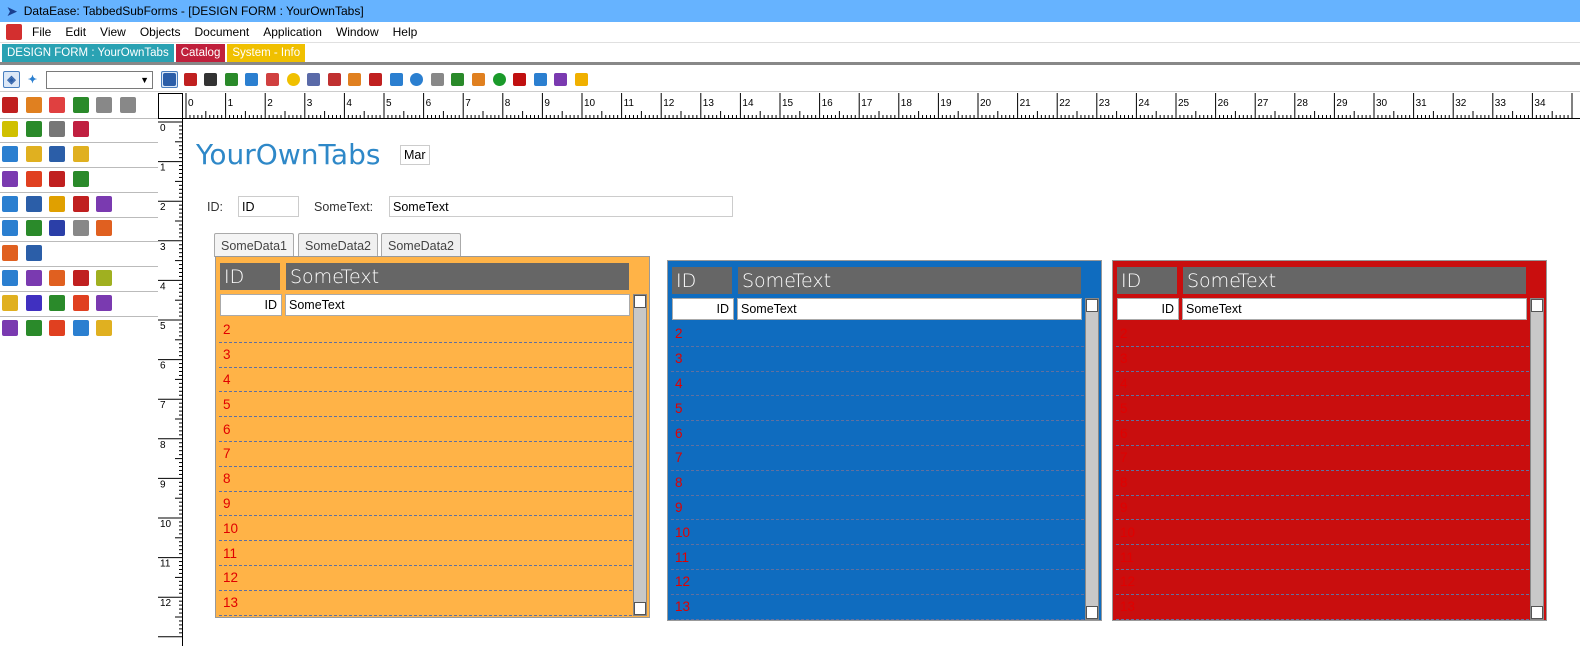 The width and height of the screenshot is (1580, 646). What do you see at coordinates (57, 278) in the screenshot?
I see `puzzle-icon` at bounding box center [57, 278].